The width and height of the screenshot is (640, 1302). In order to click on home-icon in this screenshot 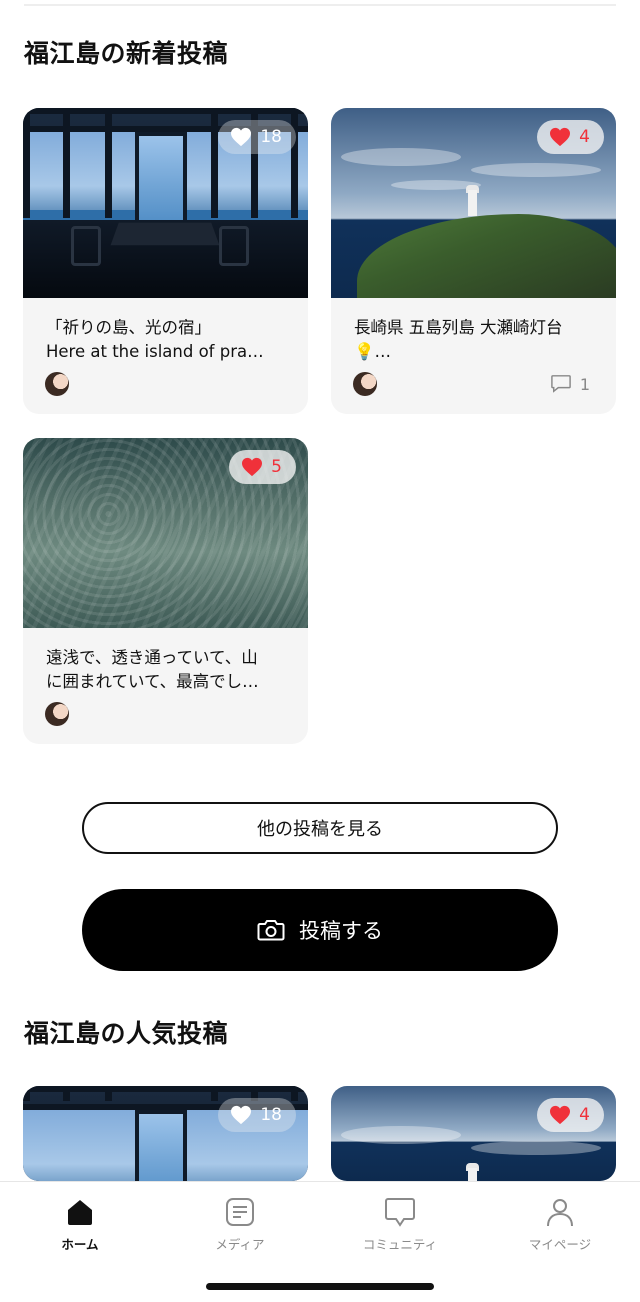, I will do `click(80, 1212)`.